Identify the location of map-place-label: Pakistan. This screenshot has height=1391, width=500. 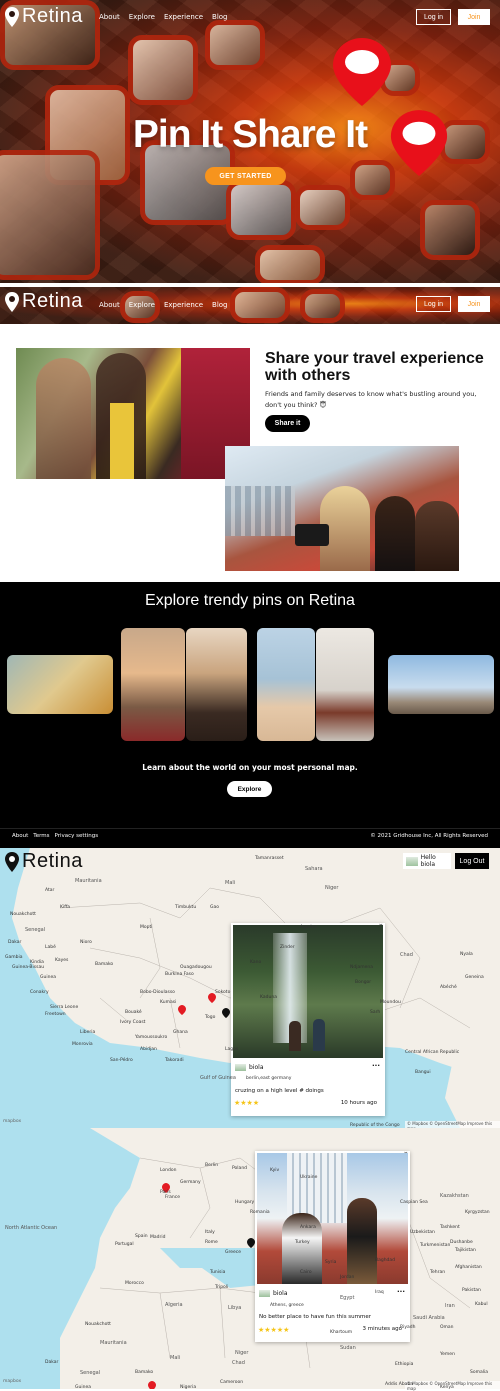
(471, 1290).